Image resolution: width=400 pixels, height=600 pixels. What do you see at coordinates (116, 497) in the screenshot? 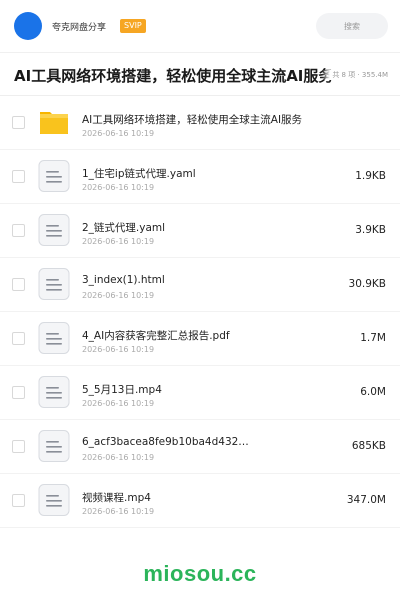
I see `file-name: 视频课程.mp4` at bounding box center [116, 497].